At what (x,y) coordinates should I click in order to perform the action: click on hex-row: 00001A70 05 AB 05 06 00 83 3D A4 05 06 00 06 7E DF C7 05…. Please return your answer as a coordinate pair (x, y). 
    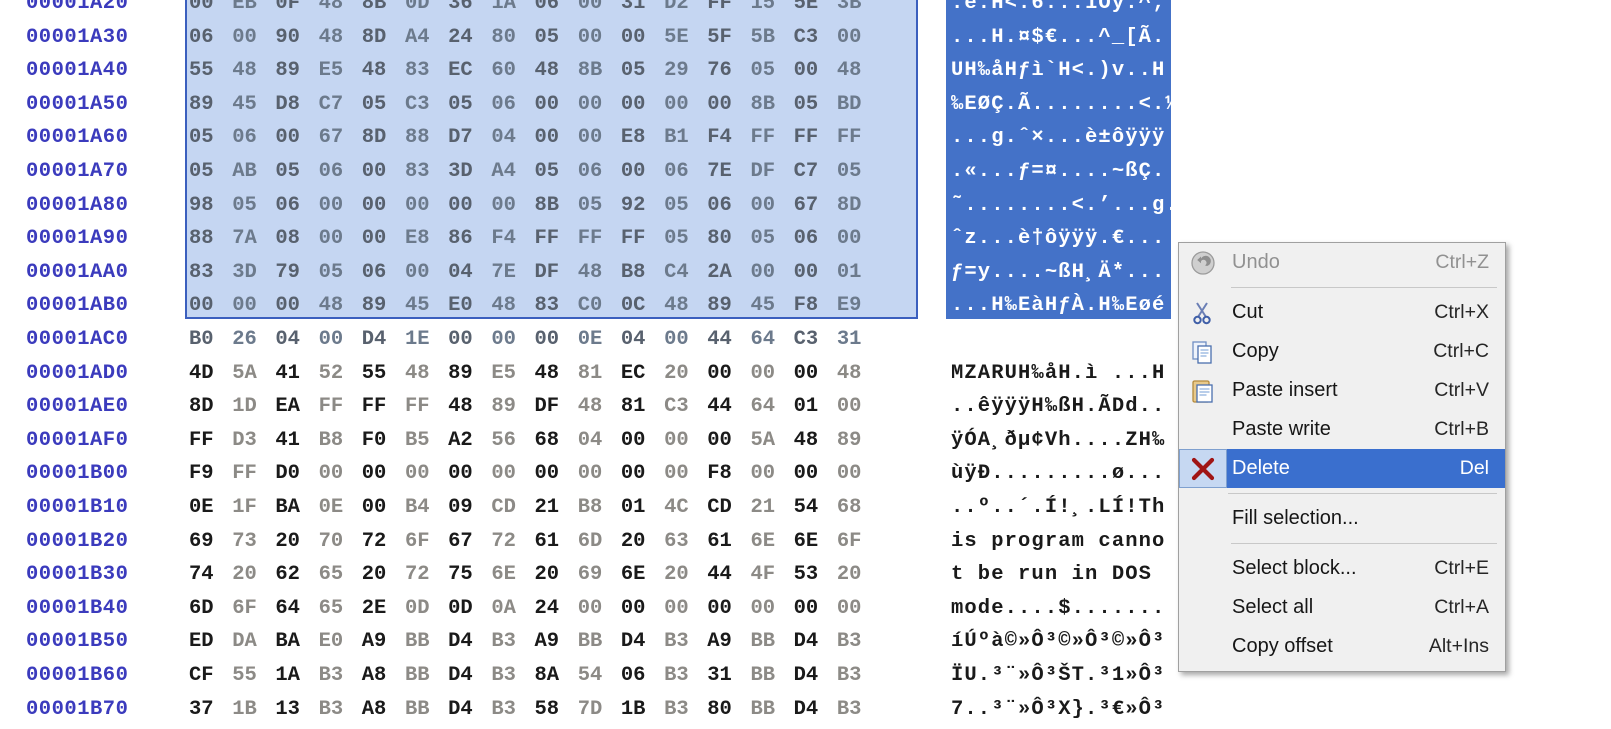
    Looking at the image, I should click on (805, 172).